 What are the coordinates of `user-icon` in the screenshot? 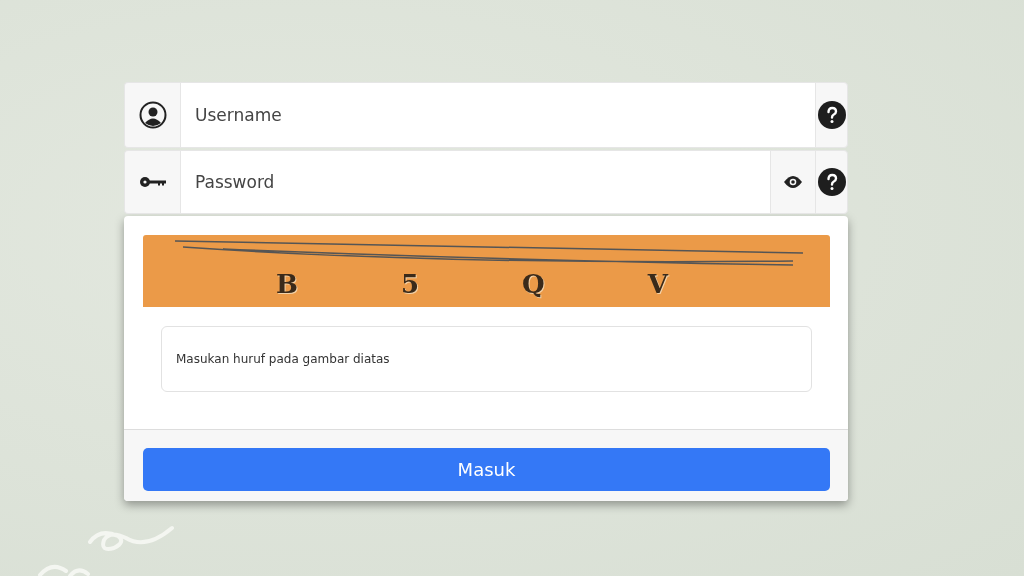 It's located at (152, 115).